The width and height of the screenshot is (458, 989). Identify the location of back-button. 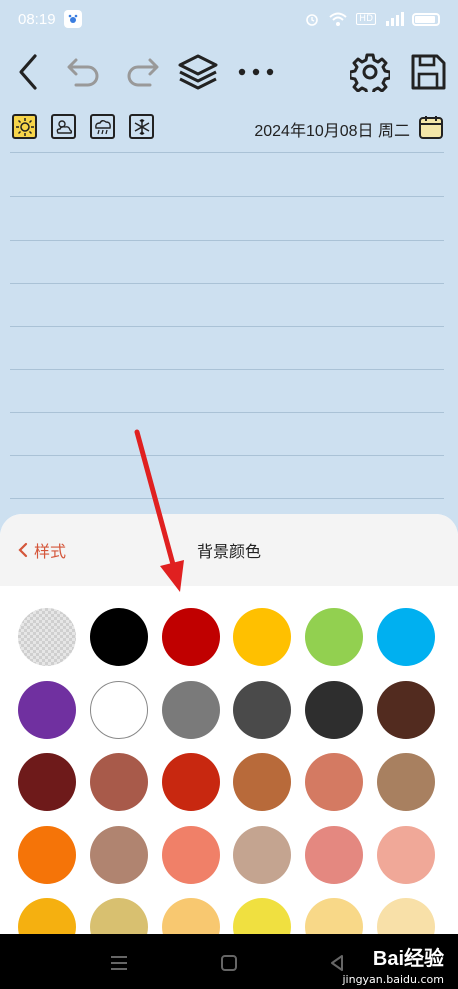
(28, 72).